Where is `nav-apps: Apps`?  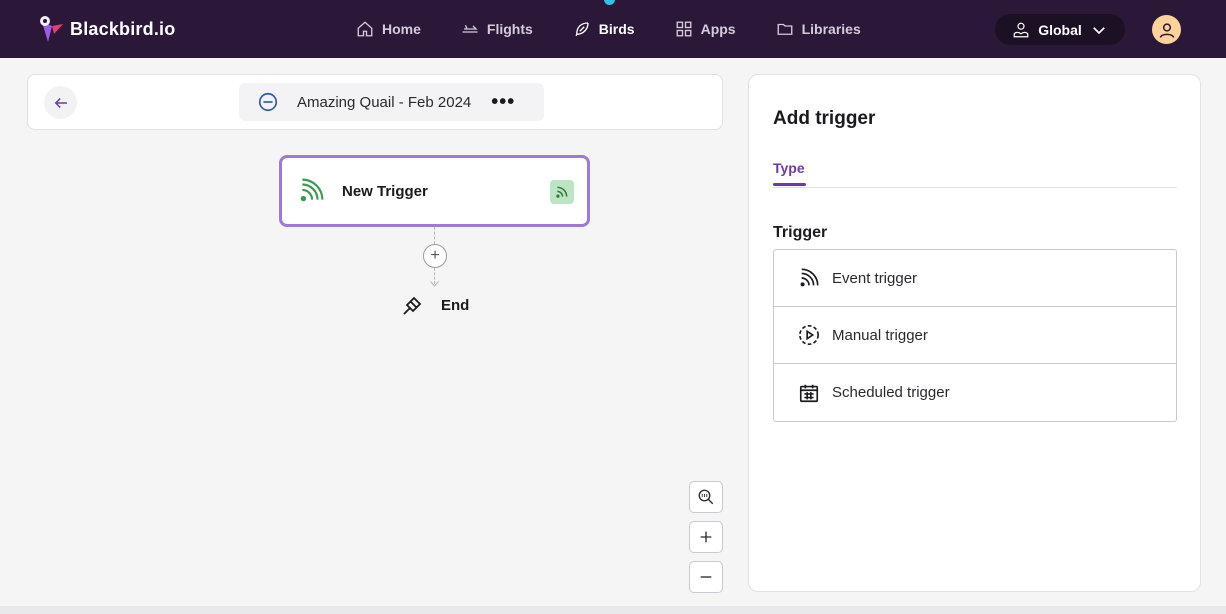 nav-apps: Apps is located at coordinates (705, 29).